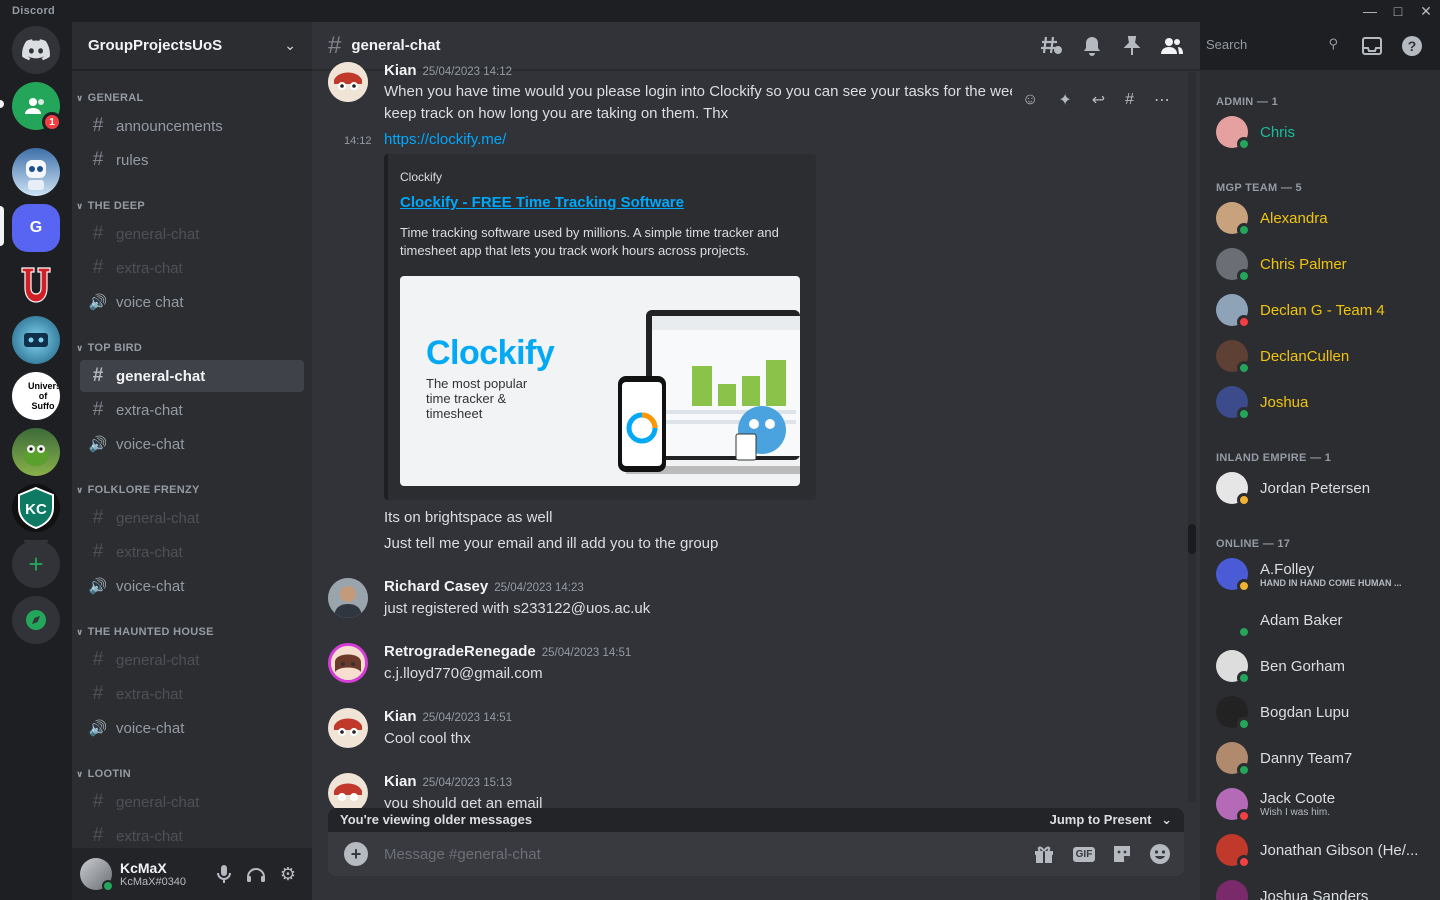 This screenshot has height=900, width=1440. What do you see at coordinates (36, 172) in the screenshot?
I see `robot-server-icon` at bounding box center [36, 172].